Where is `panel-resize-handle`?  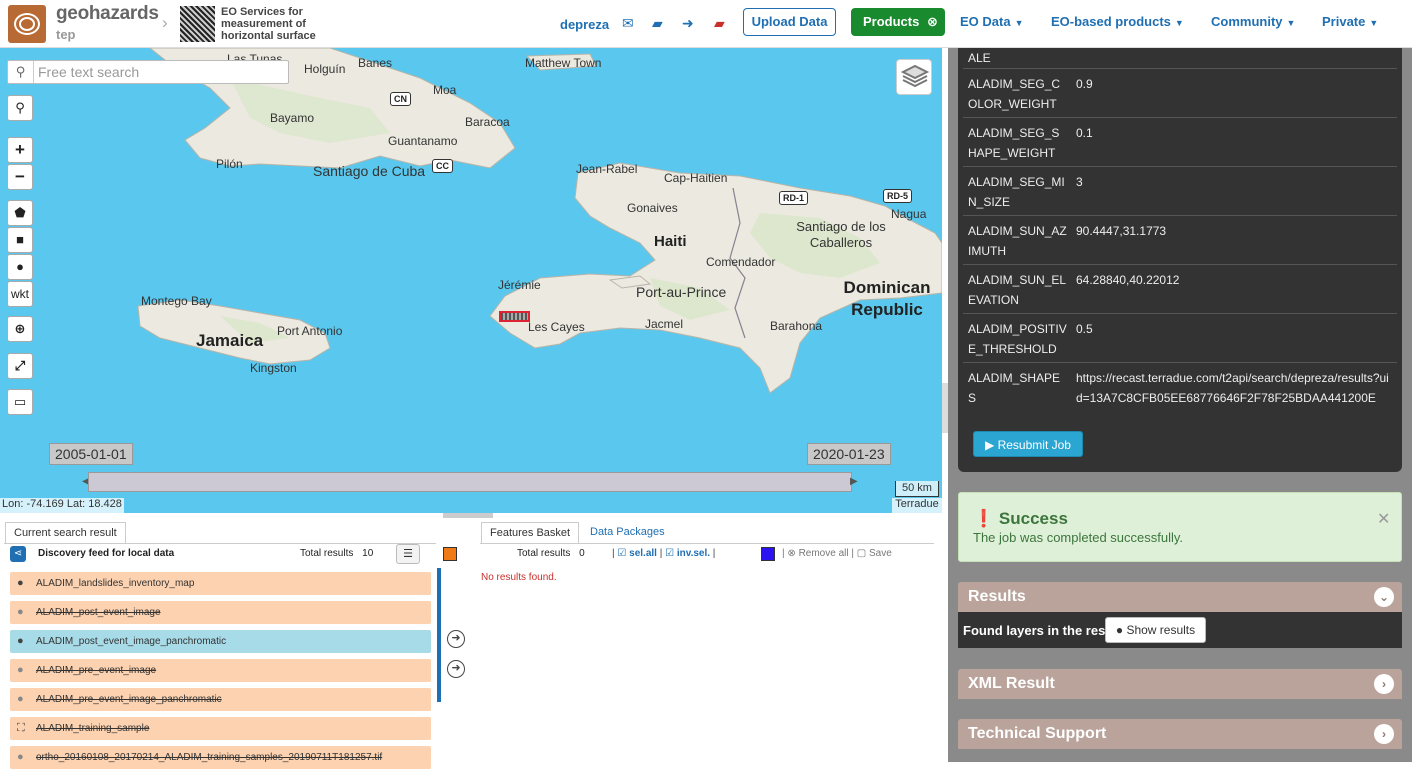 panel-resize-handle is located at coordinates (468, 515).